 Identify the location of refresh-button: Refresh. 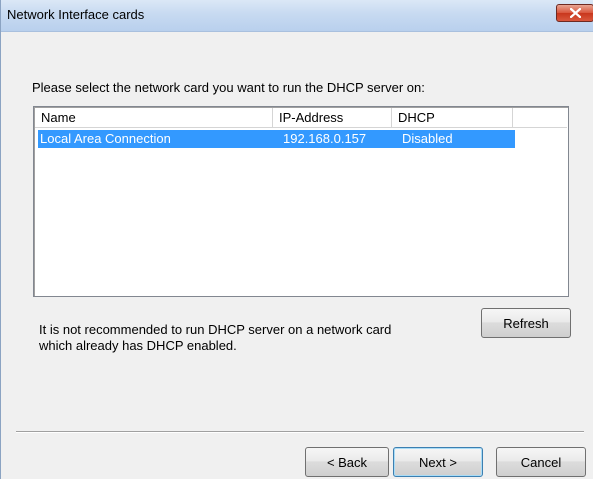
(526, 323).